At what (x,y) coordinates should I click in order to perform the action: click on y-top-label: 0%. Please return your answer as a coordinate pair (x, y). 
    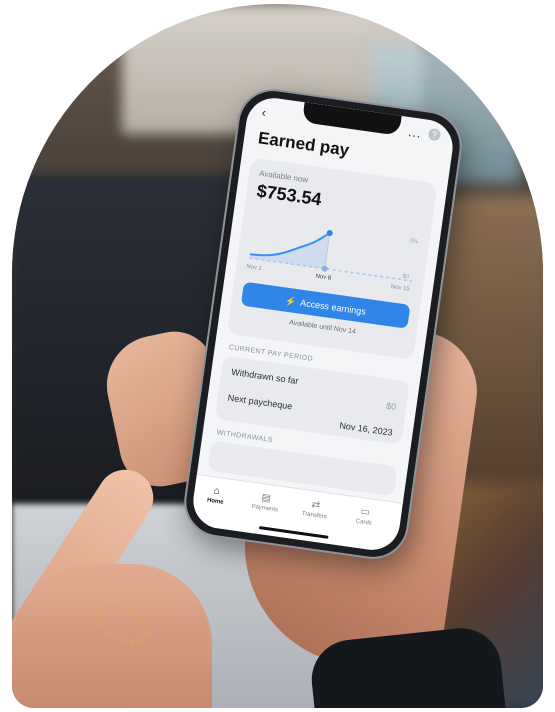
    Looking at the image, I should click on (414, 241).